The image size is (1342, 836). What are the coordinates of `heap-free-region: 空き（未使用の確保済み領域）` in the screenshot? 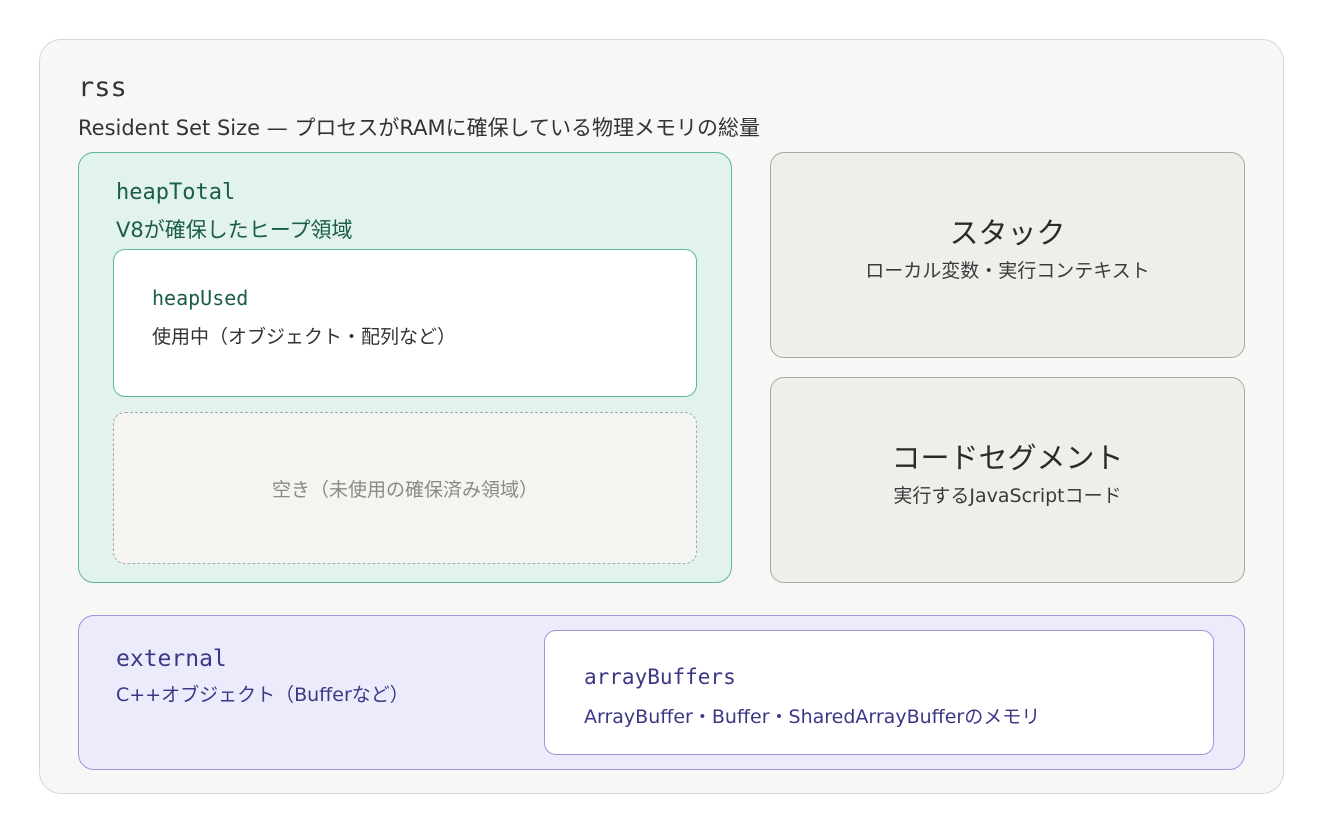 It's located at (405, 488).